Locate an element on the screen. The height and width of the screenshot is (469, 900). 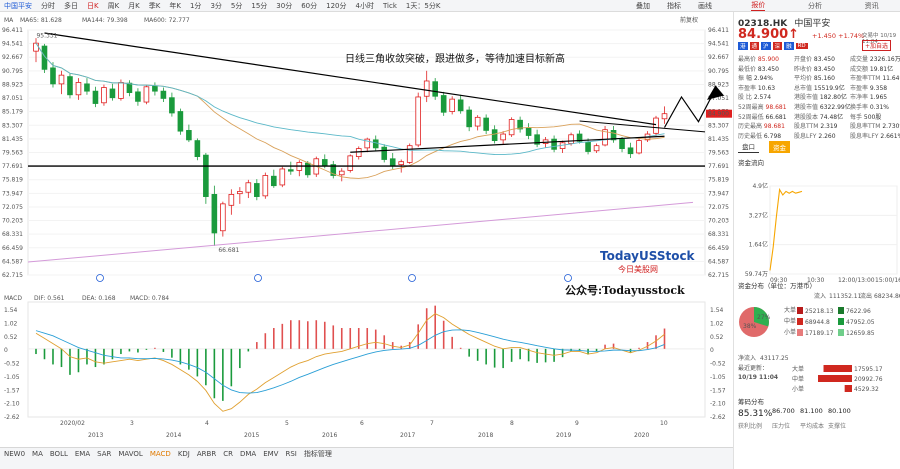
y-label-left: 64.587 is located at coordinates (12, 261).